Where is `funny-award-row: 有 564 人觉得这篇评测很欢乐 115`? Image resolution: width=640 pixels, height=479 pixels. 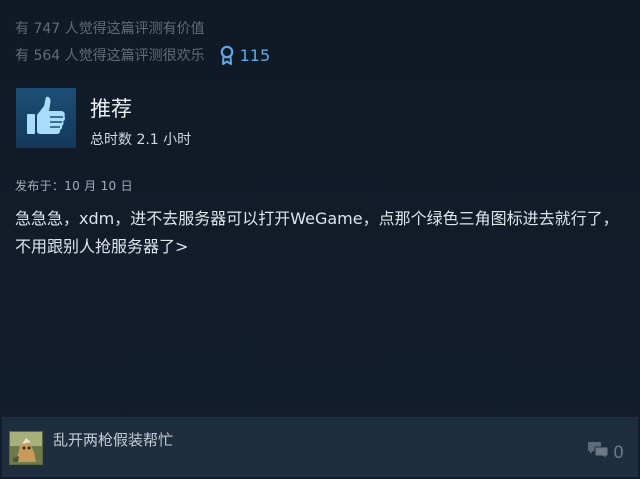
funny-award-row: 有 564 人觉得这篇评测很欢乐 115 is located at coordinates (142, 55).